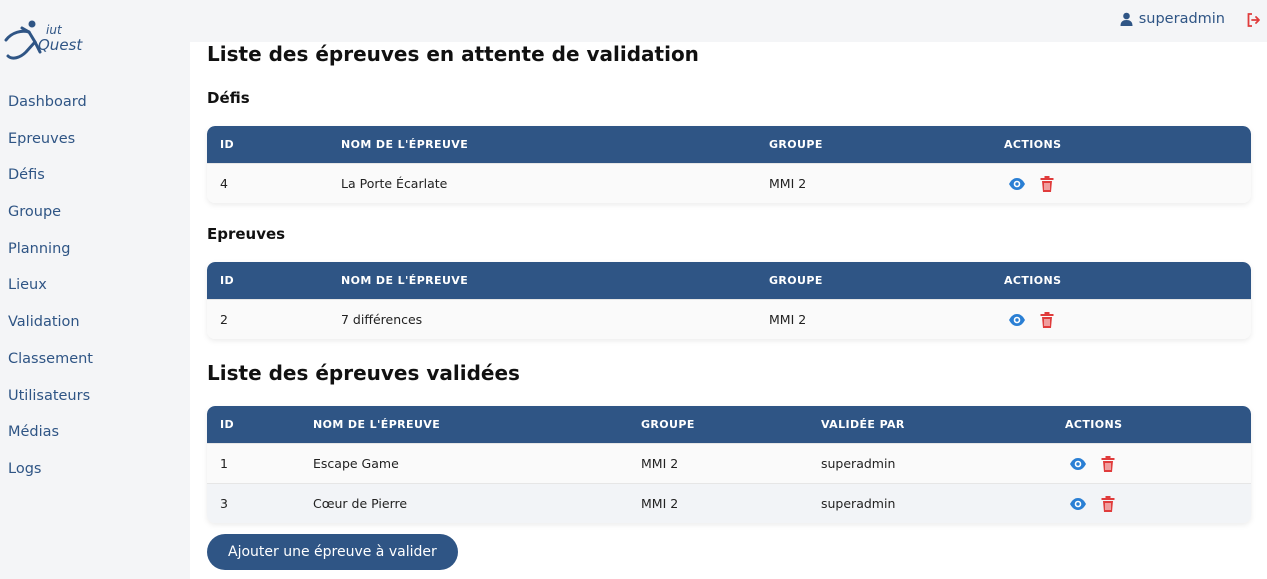 This screenshot has height=579, width=1267. What do you see at coordinates (224, 319) in the screenshot?
I see `cell-id: 2` at bounding box center [224, 319].